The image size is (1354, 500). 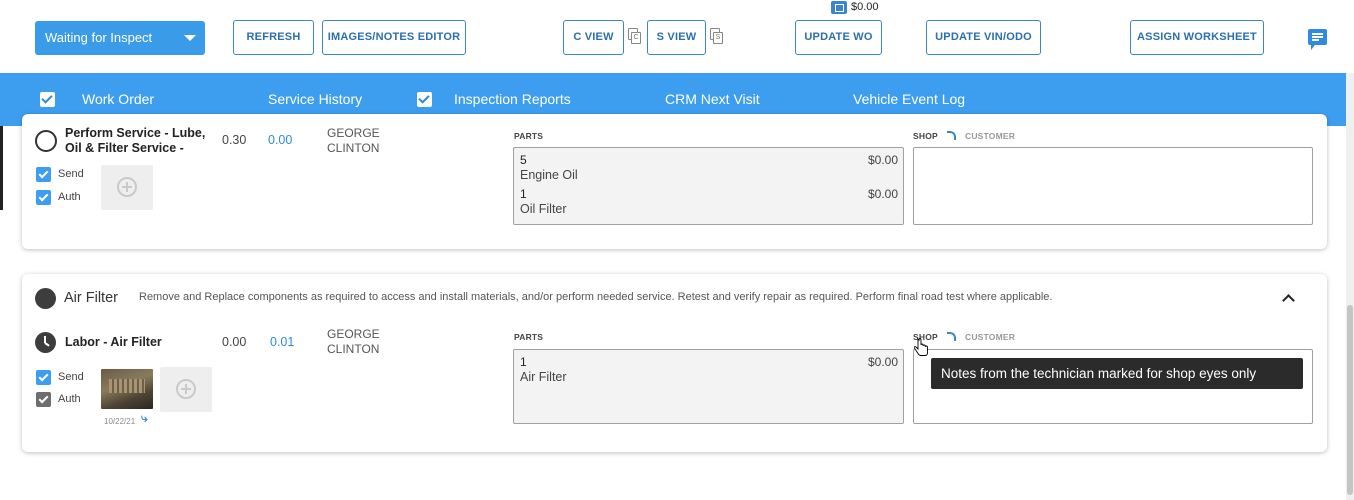 What do you see at coordinates (273, 37) in the screenshot?
I see `refresh-button: REFRESH` at bounding box center [273, 37].